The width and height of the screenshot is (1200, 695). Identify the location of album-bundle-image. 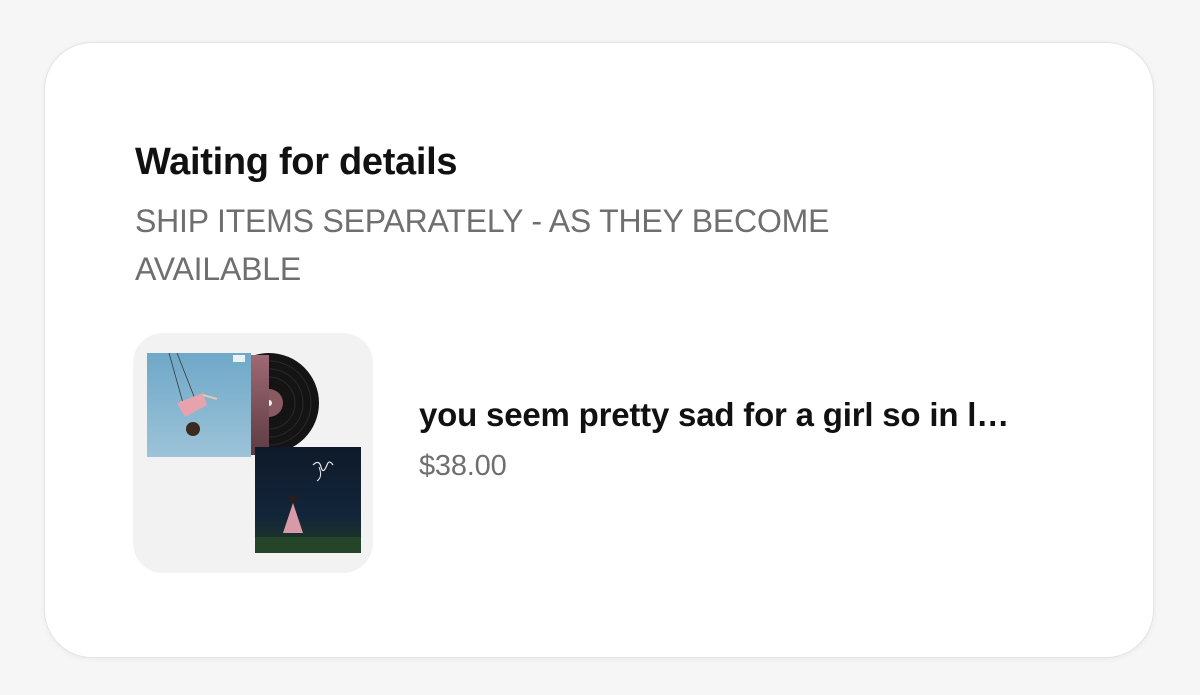
(254, 452).